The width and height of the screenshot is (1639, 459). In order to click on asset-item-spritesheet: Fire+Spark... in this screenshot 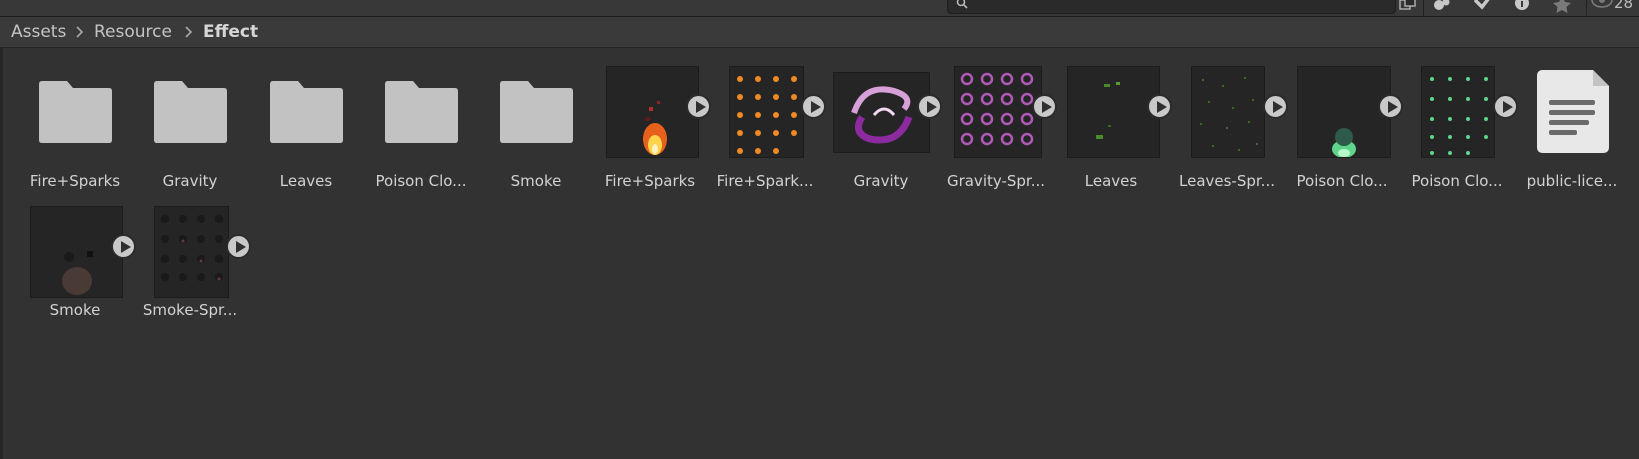, I will do `click(767, 131)`.